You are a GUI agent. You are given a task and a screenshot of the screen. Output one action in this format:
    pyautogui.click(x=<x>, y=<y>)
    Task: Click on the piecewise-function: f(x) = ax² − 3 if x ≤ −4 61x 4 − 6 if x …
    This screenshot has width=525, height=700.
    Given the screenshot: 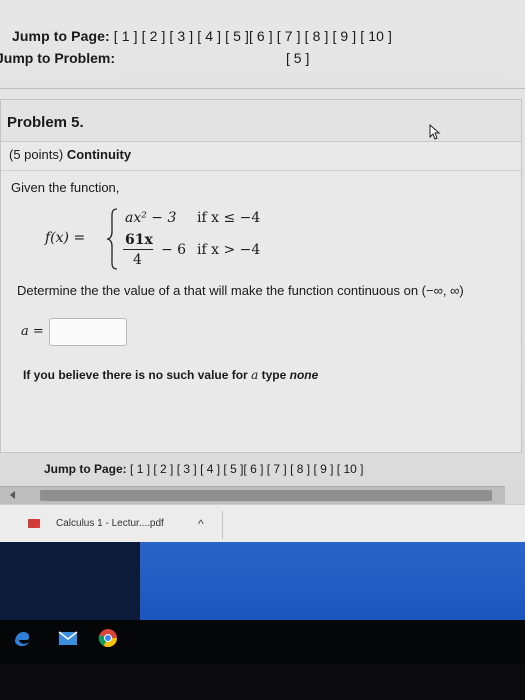 What is the action you would take?
    pyautogui.click(x=175, y=239)
    